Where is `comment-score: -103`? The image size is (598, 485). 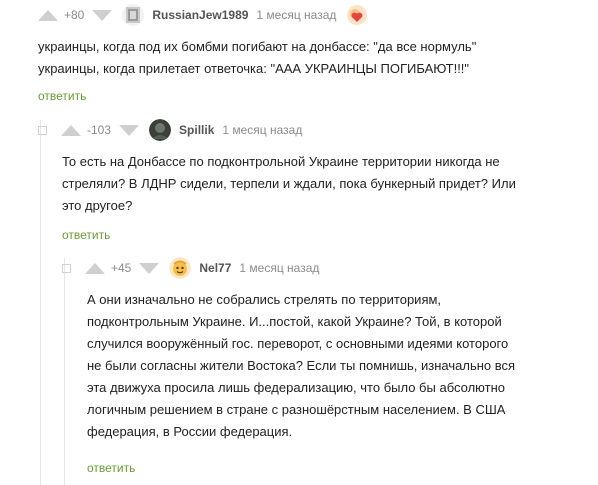
comment-score: -103 is located at coordinates (99, 130).